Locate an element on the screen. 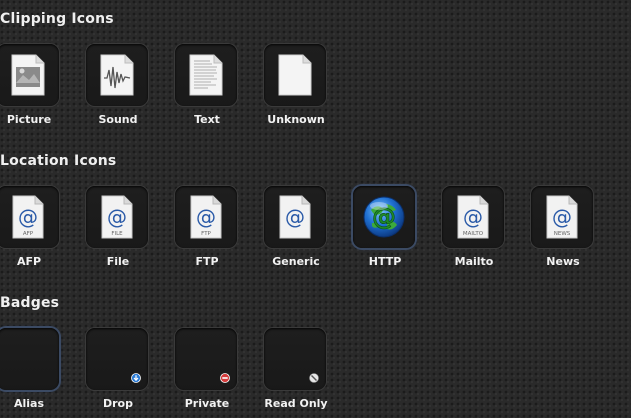 The height and width of the screenshot is (418, 631). news-location-icon: @ NEWS is located at coordinates (562, 217).